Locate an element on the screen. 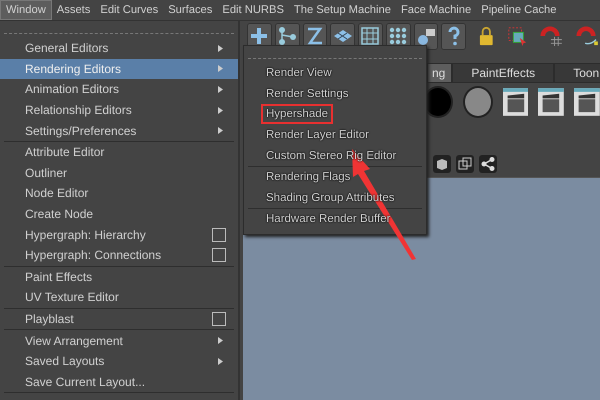  shelf-tab: ng is located at coordinates (439, 73).